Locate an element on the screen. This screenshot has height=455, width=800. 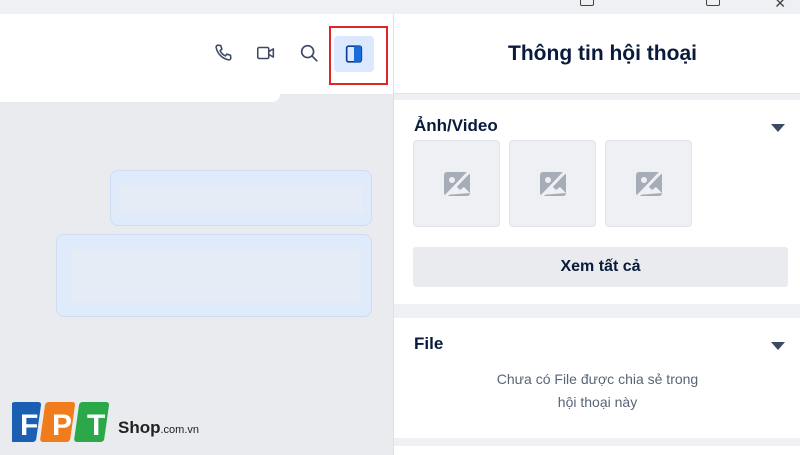
file-empty-line: Chưa có File được chia sẻ trong is located at coordinates (597, 379).